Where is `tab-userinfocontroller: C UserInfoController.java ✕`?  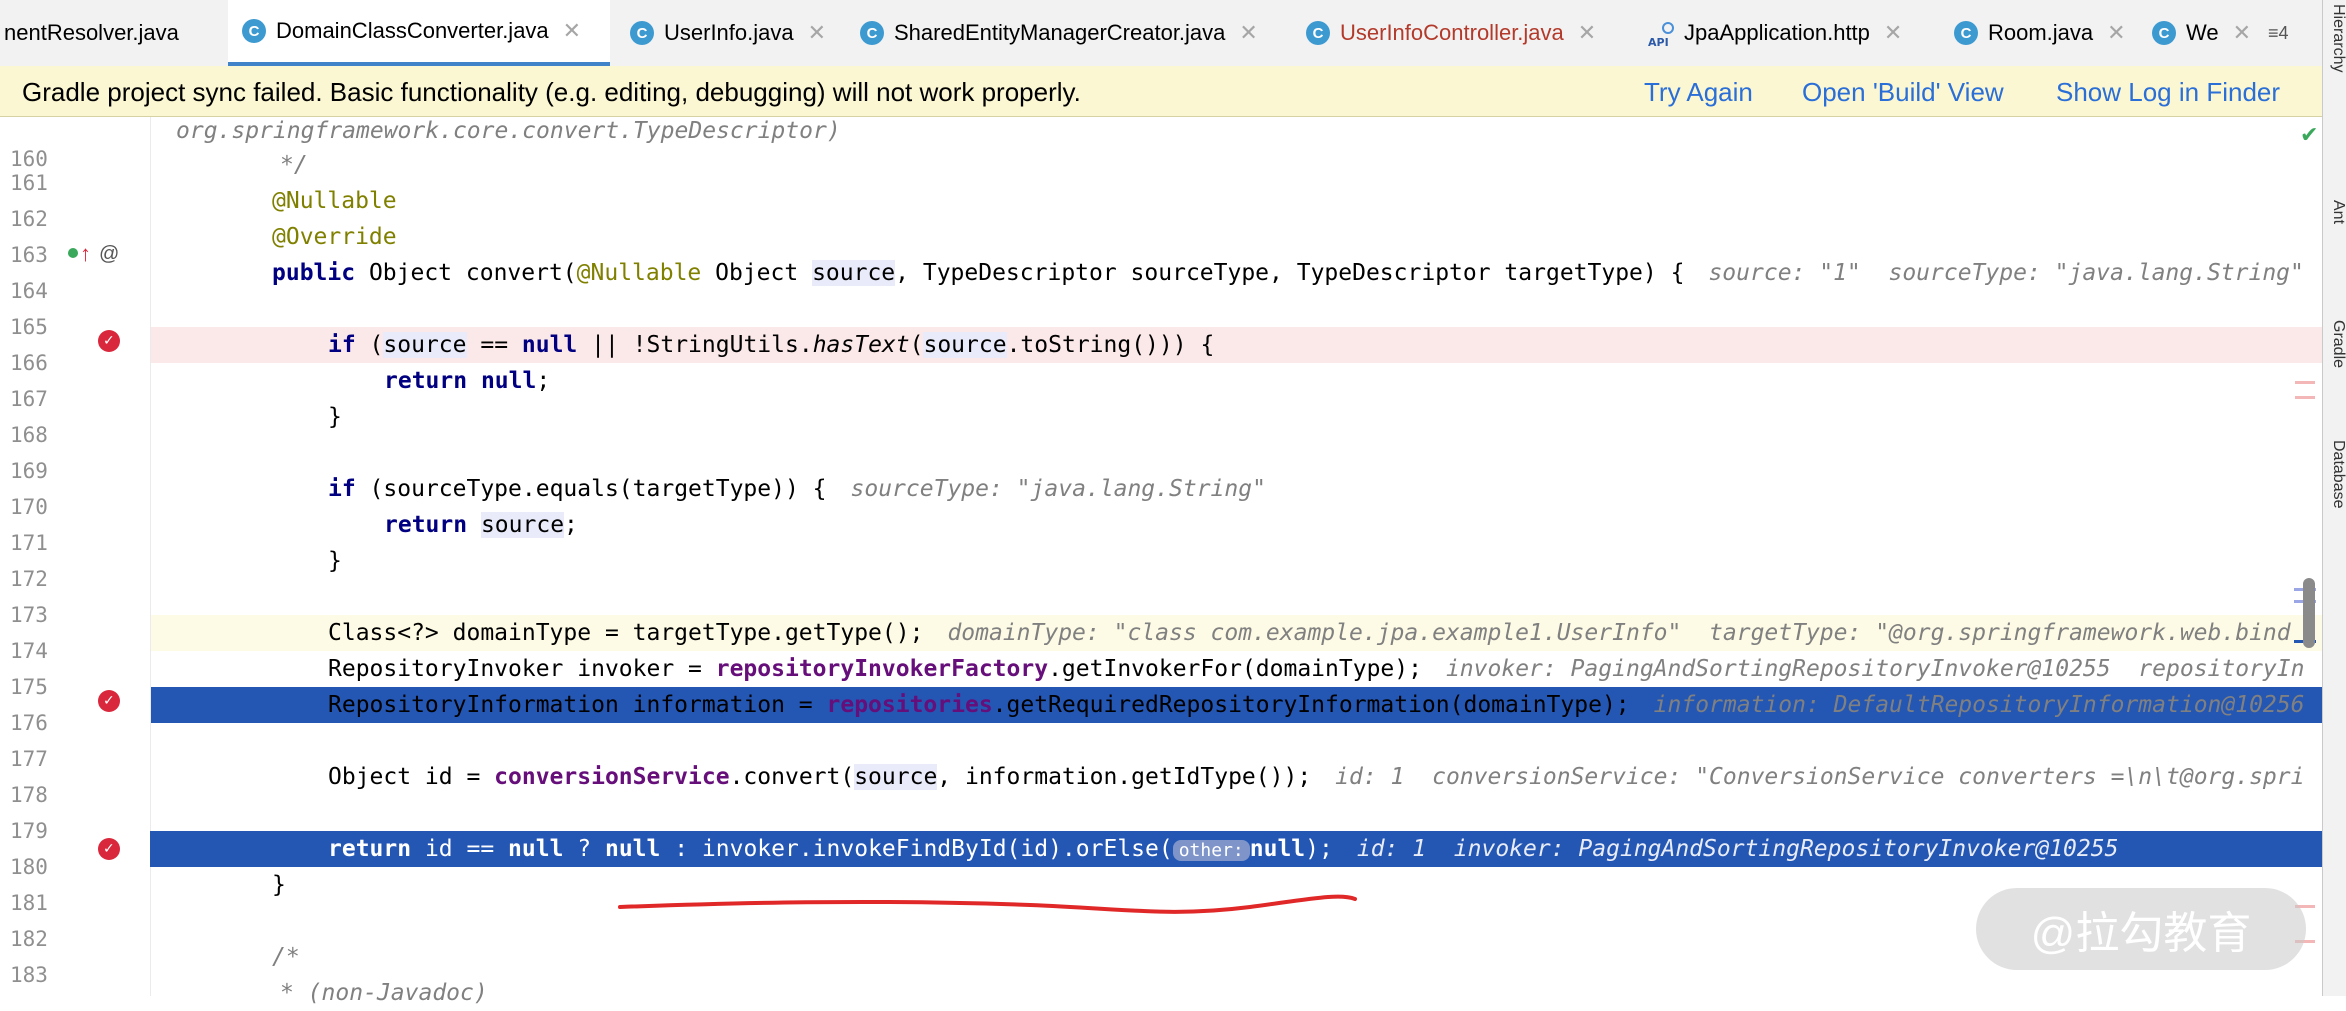
tab-userinfocontroller: C UserInfoController.java ✕ is located at coordinates (1471, 33).